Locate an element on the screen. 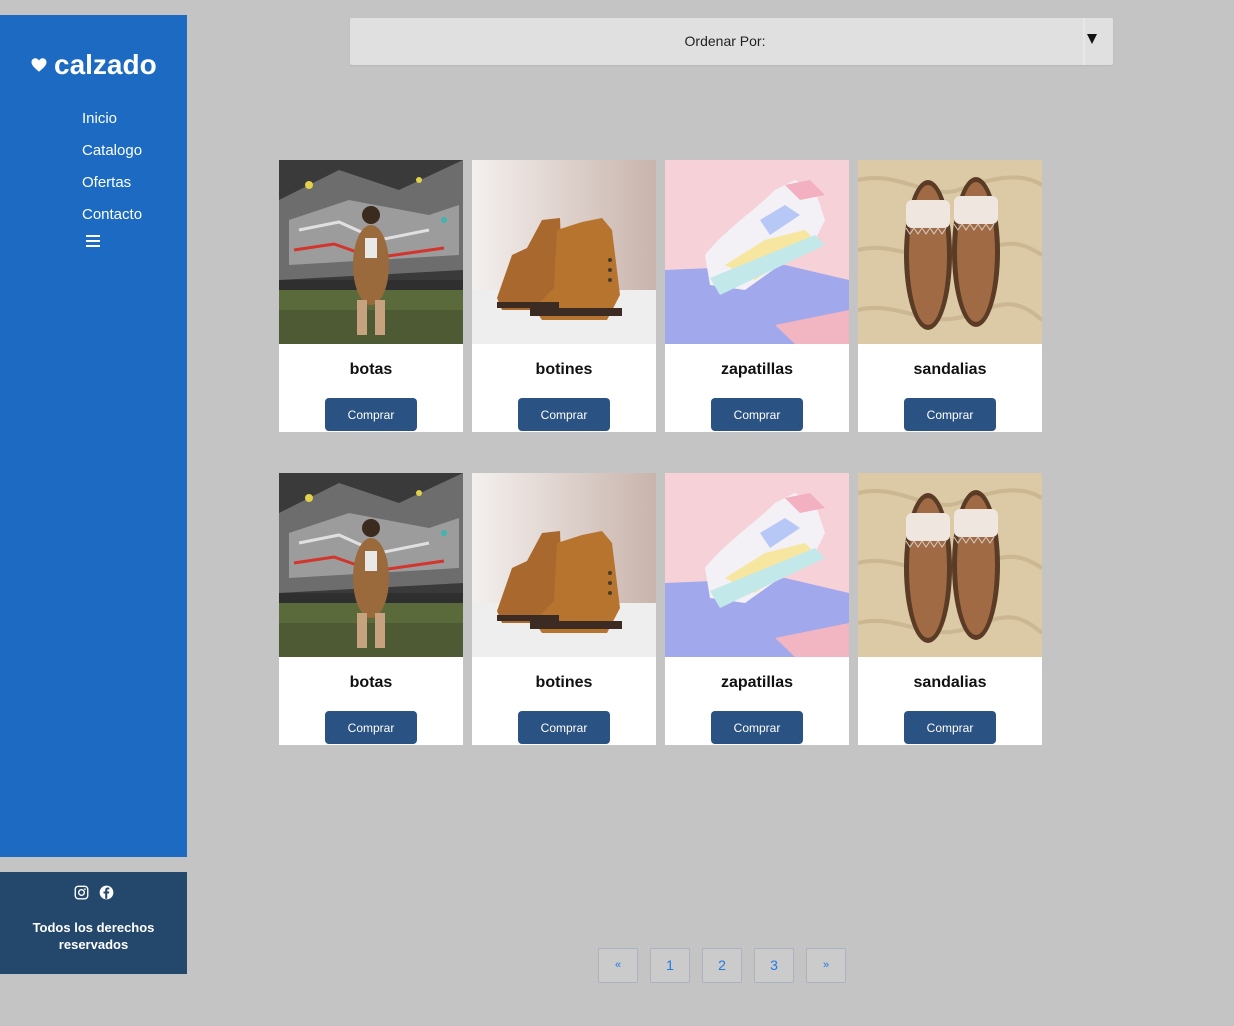 Image resolution: width=1234 pixels, height=1026 pixels. nav-item-contacto: Contacto is located at coordinates (112, 215).